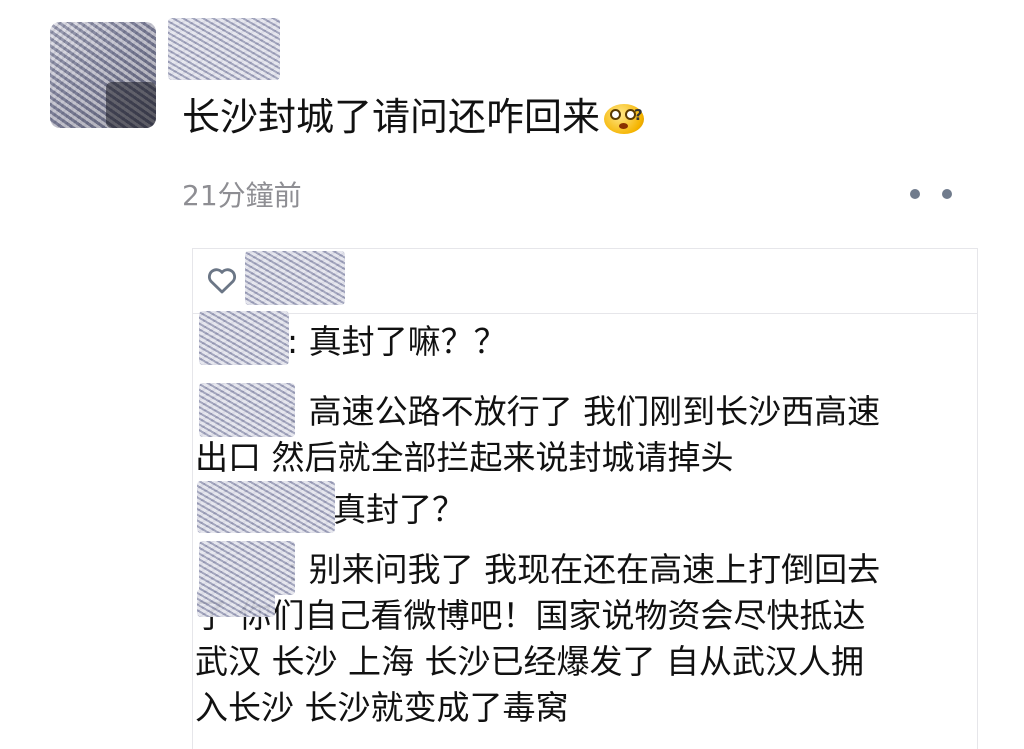 This screenshot has height=749, width=1024. I want to click on comment-line: 了 你们自己看微博吧！国家说物资会尽快抵达, so click(530, 615).